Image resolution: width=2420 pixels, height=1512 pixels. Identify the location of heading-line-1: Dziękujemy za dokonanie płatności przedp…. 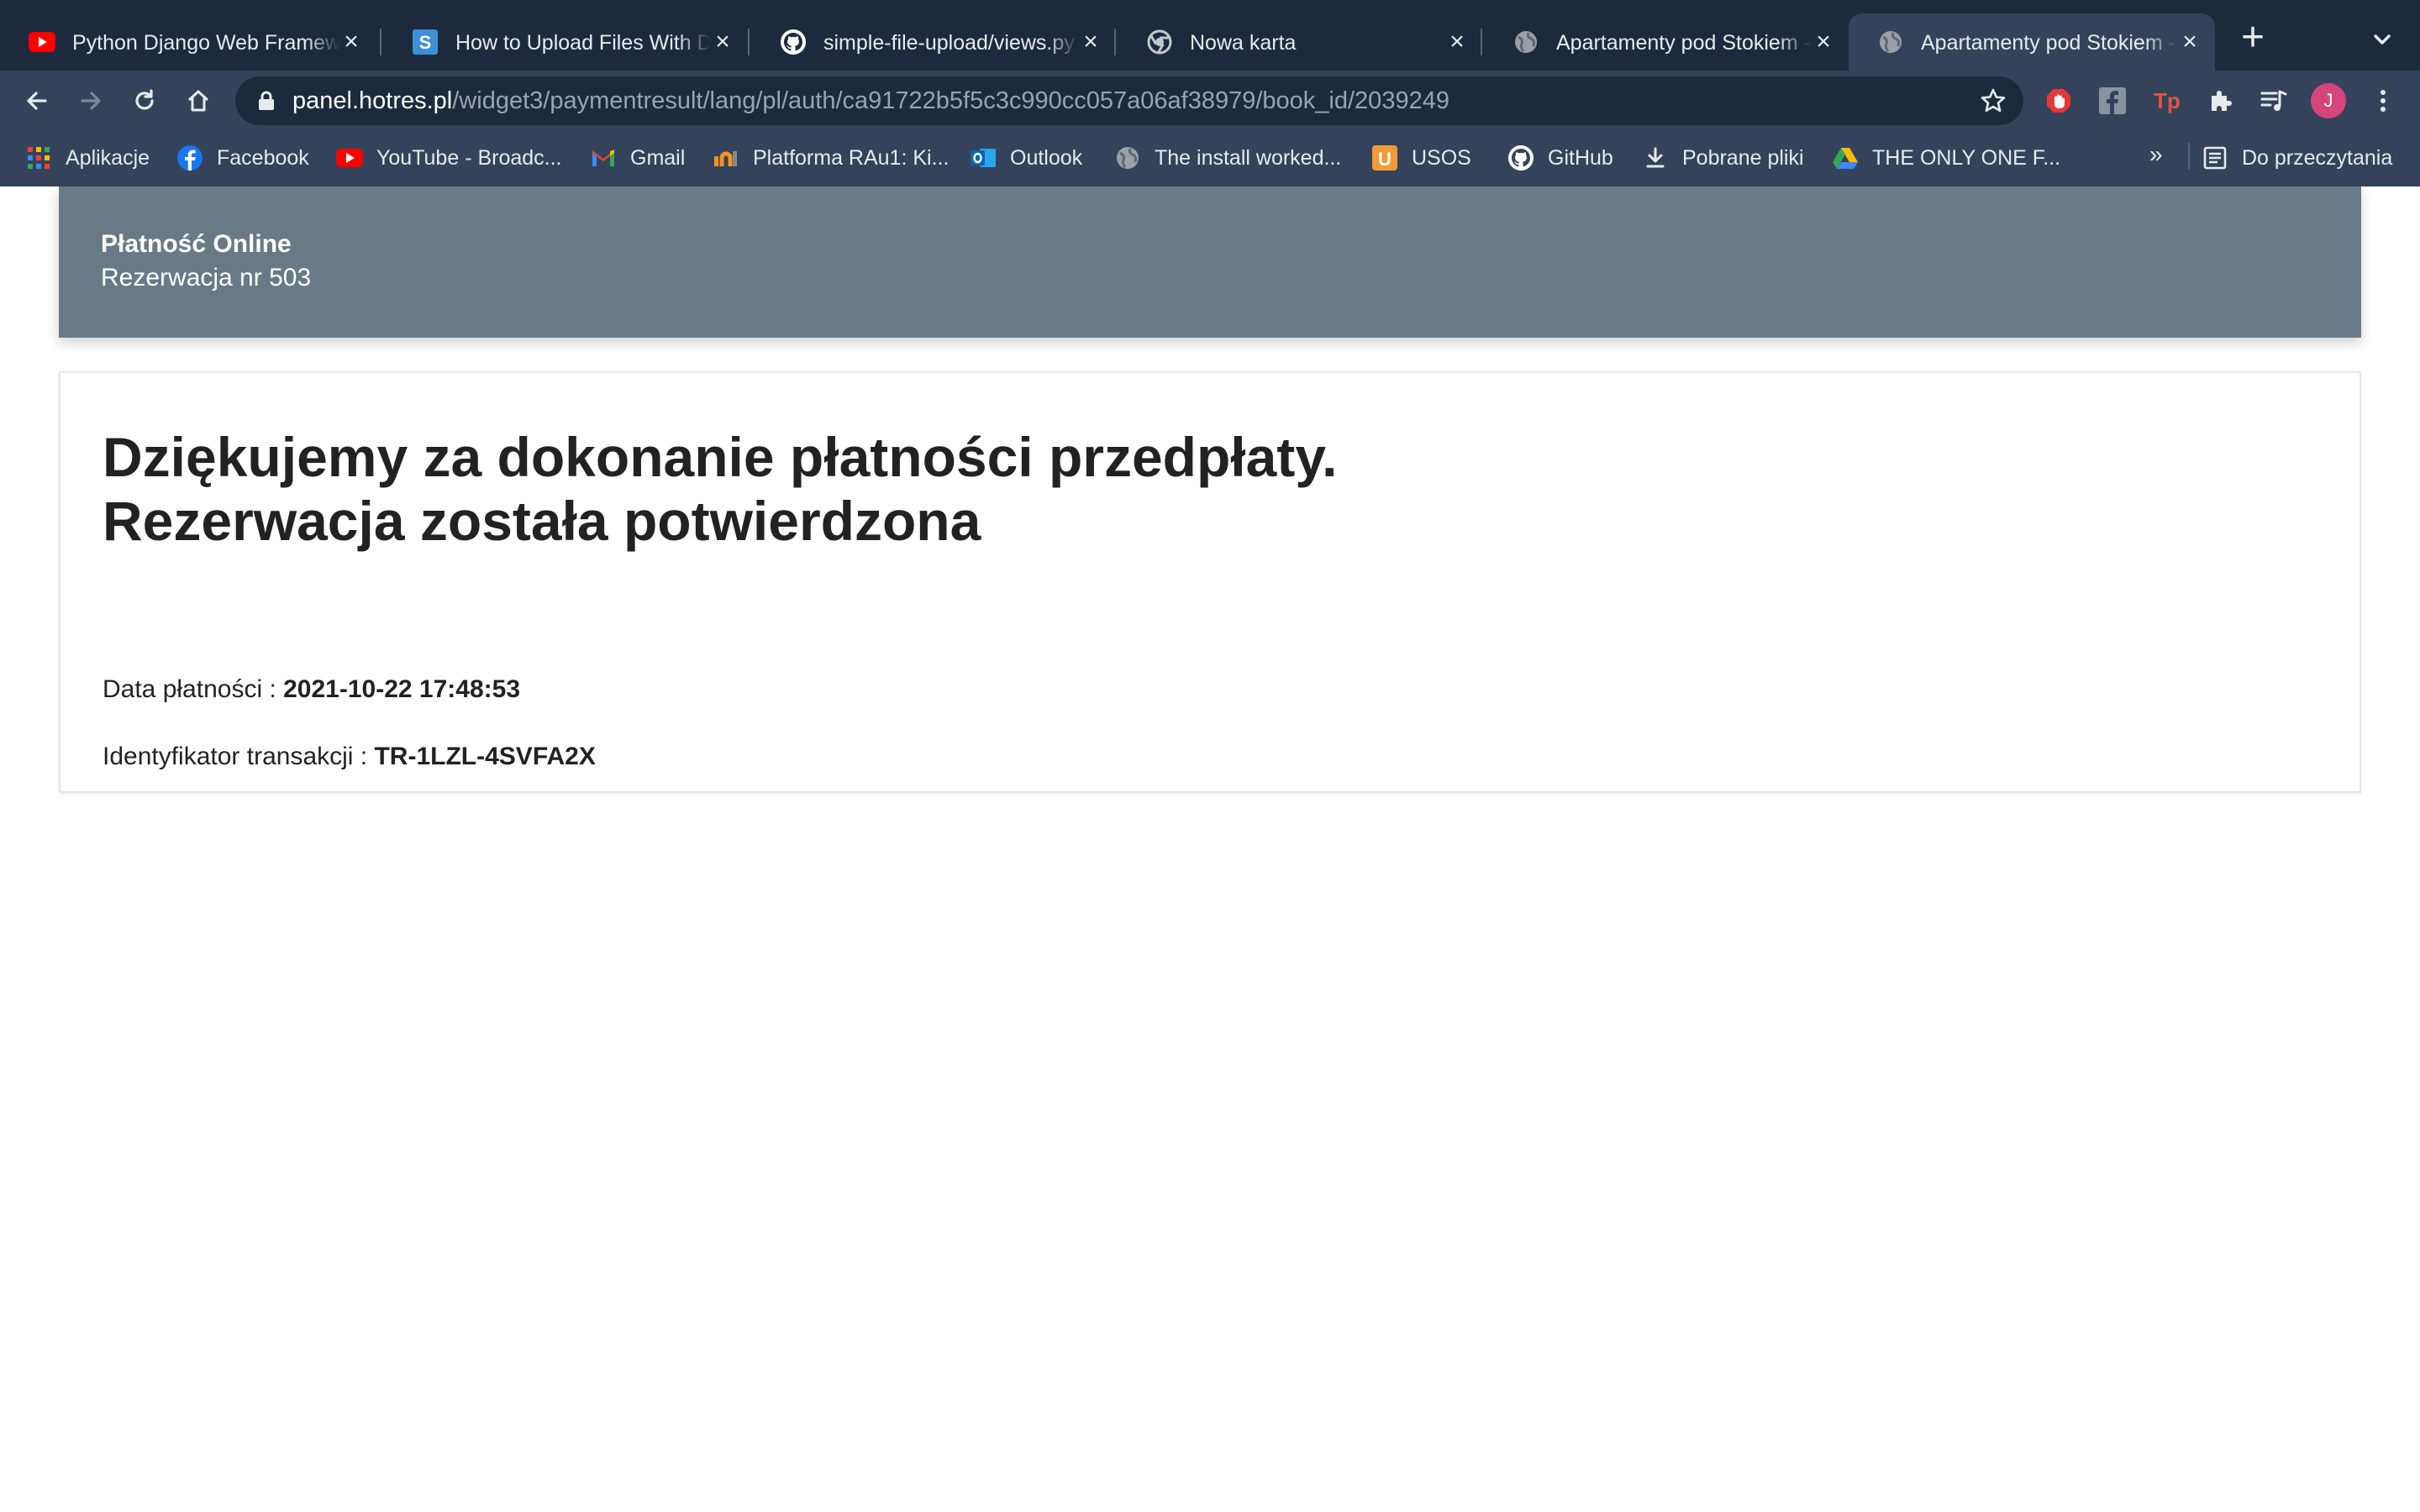
(720, 457).